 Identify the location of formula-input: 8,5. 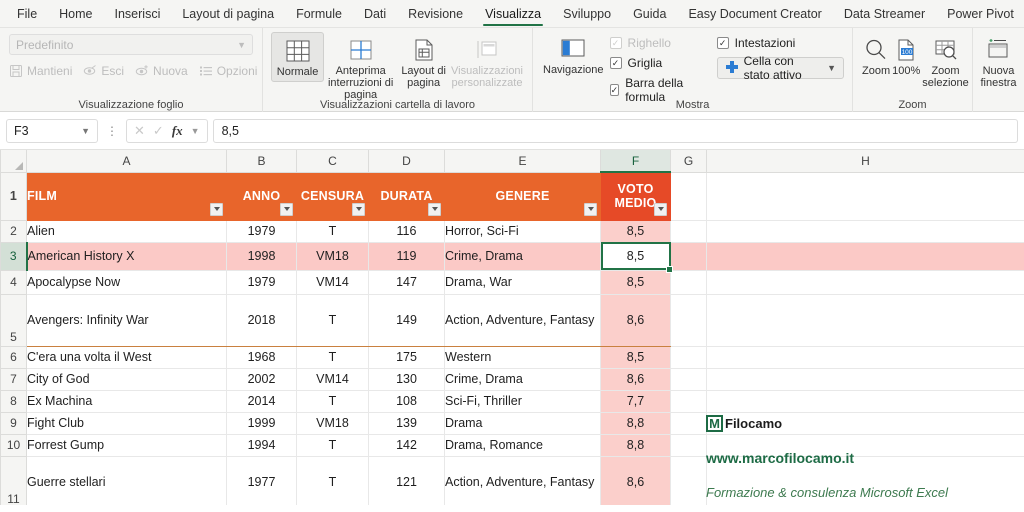
(615, 130).